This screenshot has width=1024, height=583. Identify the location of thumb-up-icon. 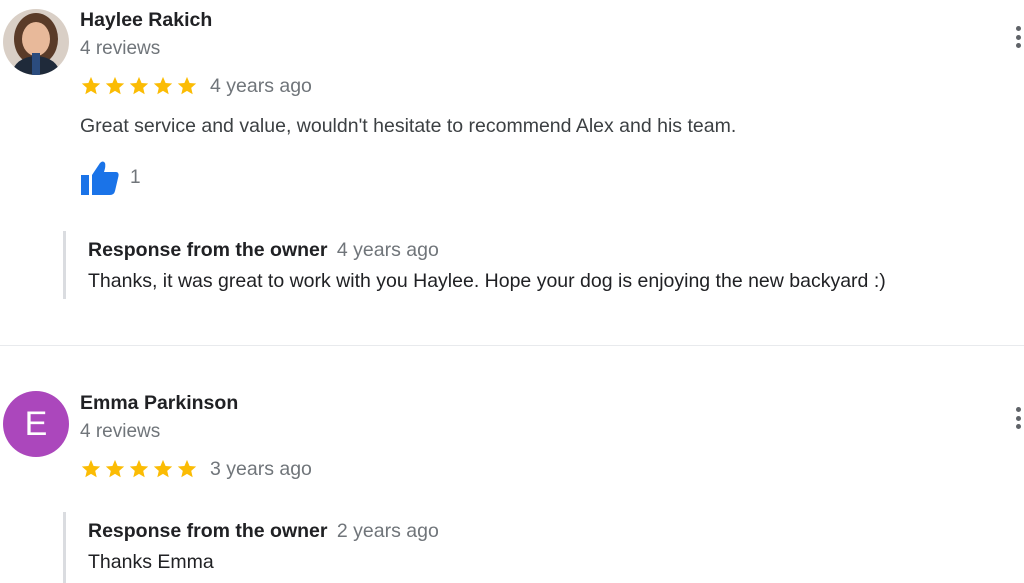
(100, 178).